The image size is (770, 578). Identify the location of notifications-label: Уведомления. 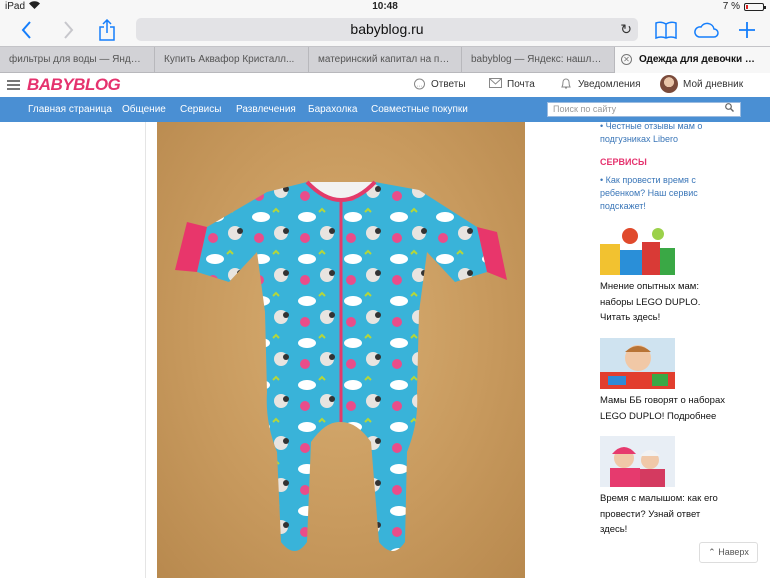
(609, 84).